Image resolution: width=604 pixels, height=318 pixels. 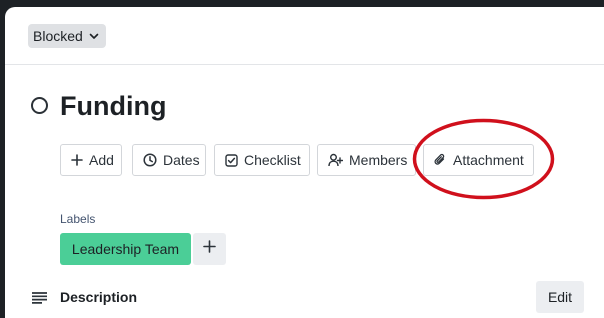 What do you see at coordinates (101, 160) in the screenshot?
I see `add-button-label: Add` at bounding box center [101, 160].